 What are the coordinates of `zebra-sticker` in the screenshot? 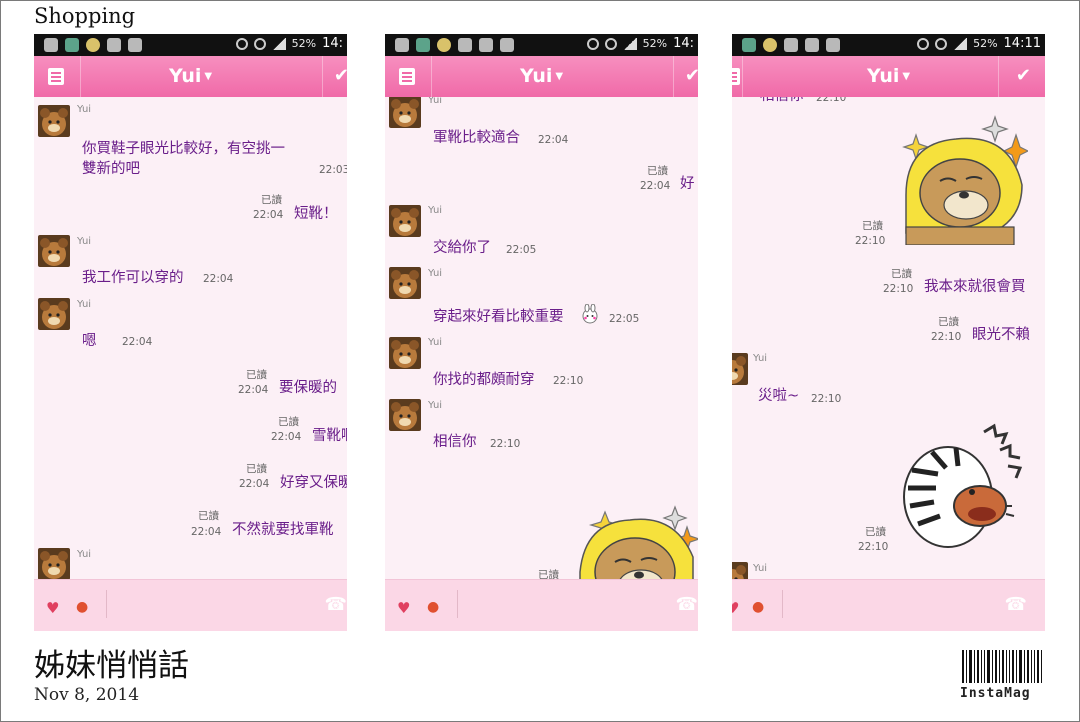 It's located at (963, 487).